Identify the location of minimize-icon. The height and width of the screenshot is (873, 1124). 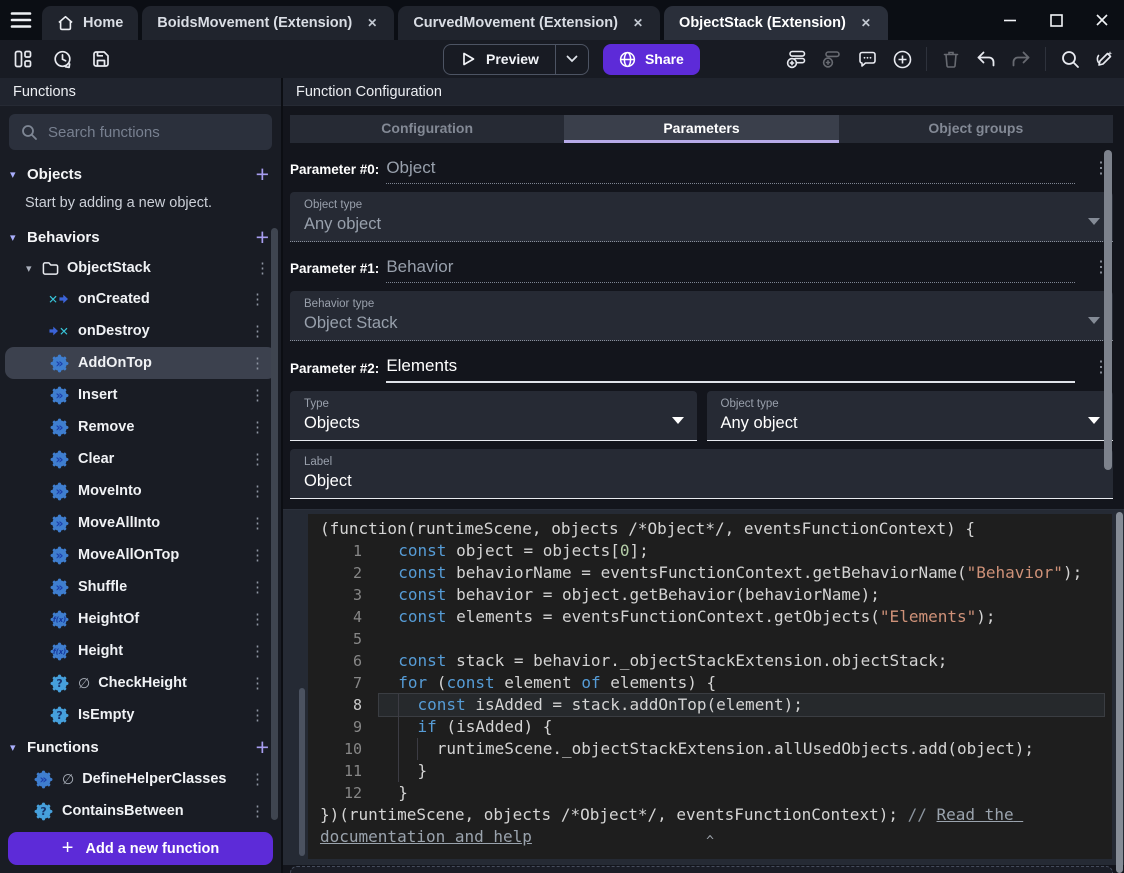
(1010, 20).